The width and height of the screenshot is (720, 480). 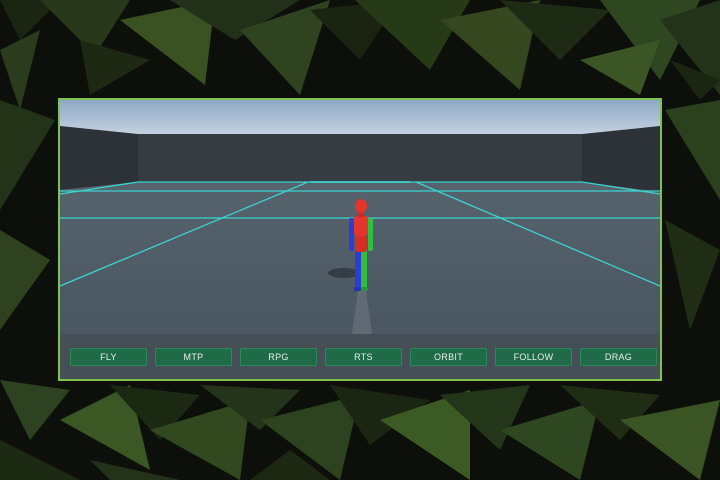 I want to click on fly-mode-button: FLY, so click(x=108, y=357).